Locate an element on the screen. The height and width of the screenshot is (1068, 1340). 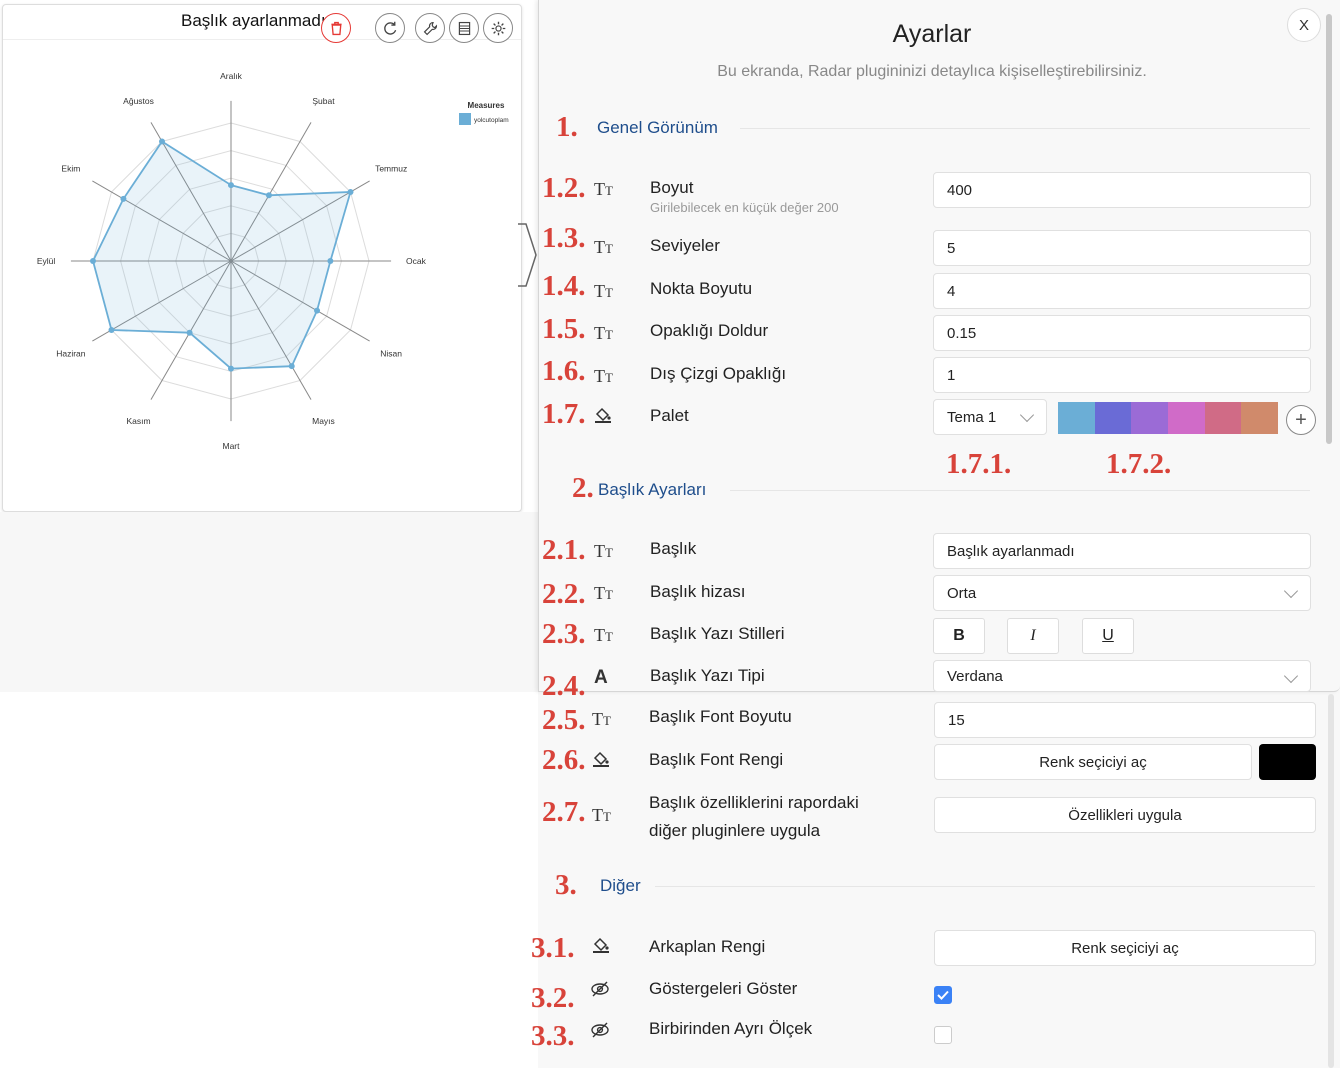
delete-button is located at coordinates (336, 28).